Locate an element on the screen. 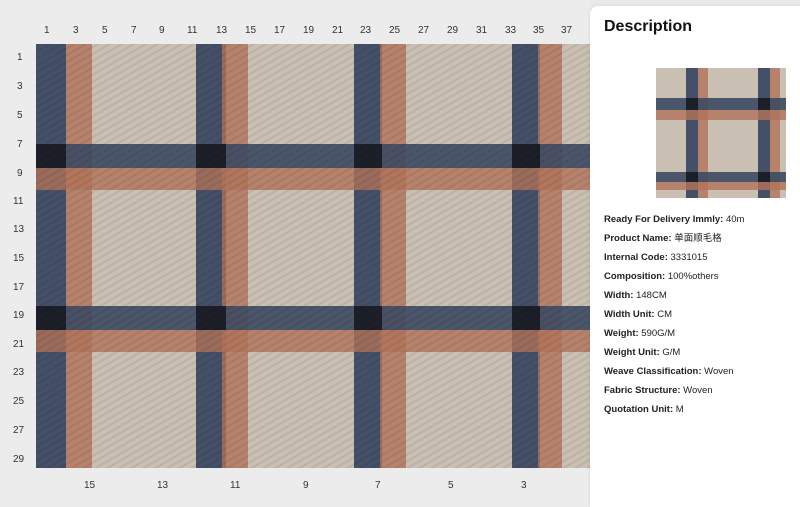  ruler-top: 1 3 5 7 9 11 13 15 17 19 21 23 25 27 29 31 33 35 37 is located at coordinates (295, 22).